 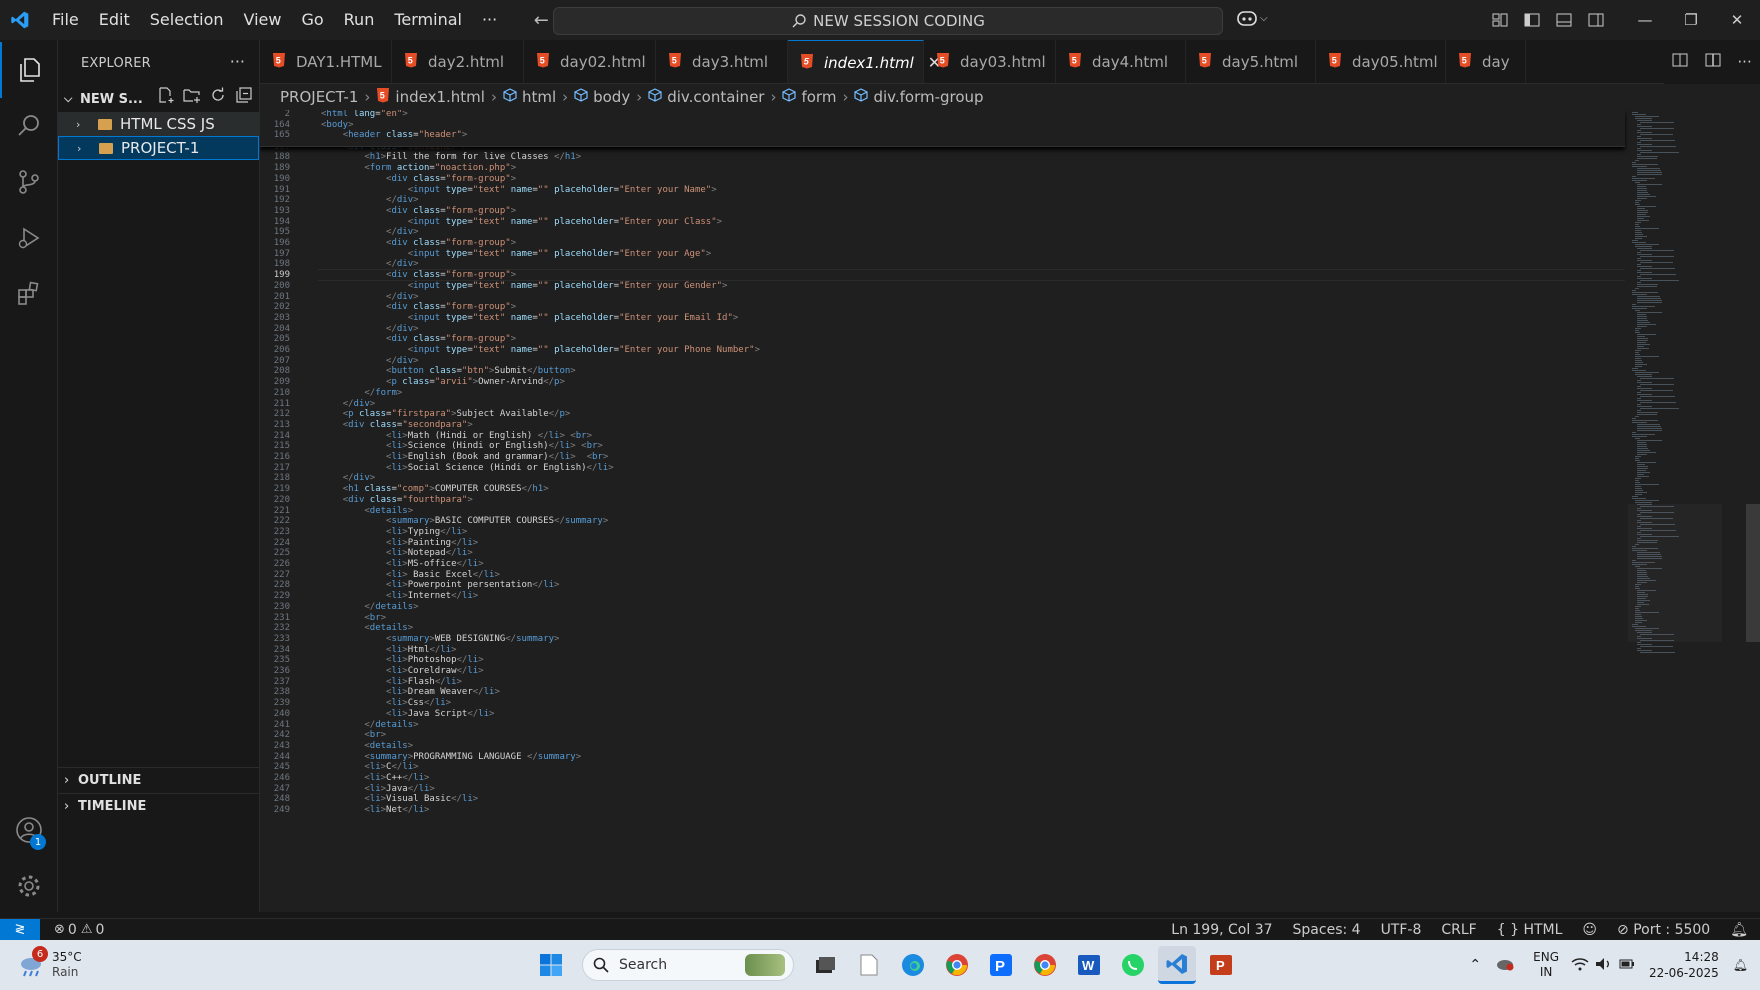 What do you see at coordinates (888, 21) in the screenshot?
I see `command-center-search: NEW SESSION CODING` at bounding box center [888, 21].